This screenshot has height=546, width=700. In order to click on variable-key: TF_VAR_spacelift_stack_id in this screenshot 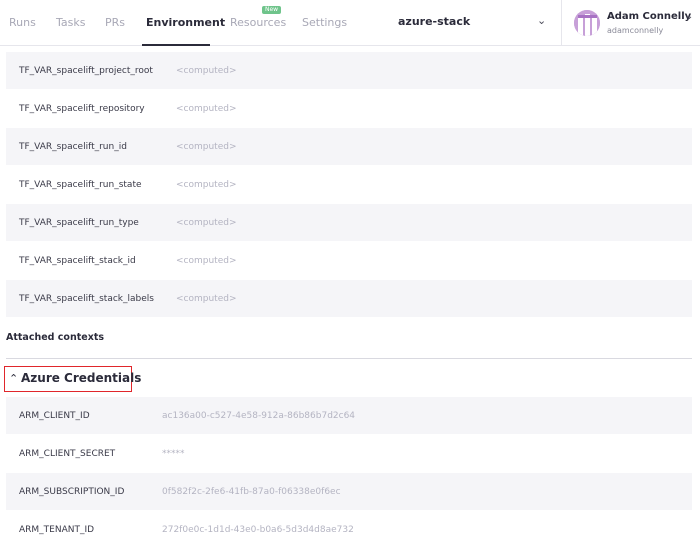, I will do `click(77, 260)`.